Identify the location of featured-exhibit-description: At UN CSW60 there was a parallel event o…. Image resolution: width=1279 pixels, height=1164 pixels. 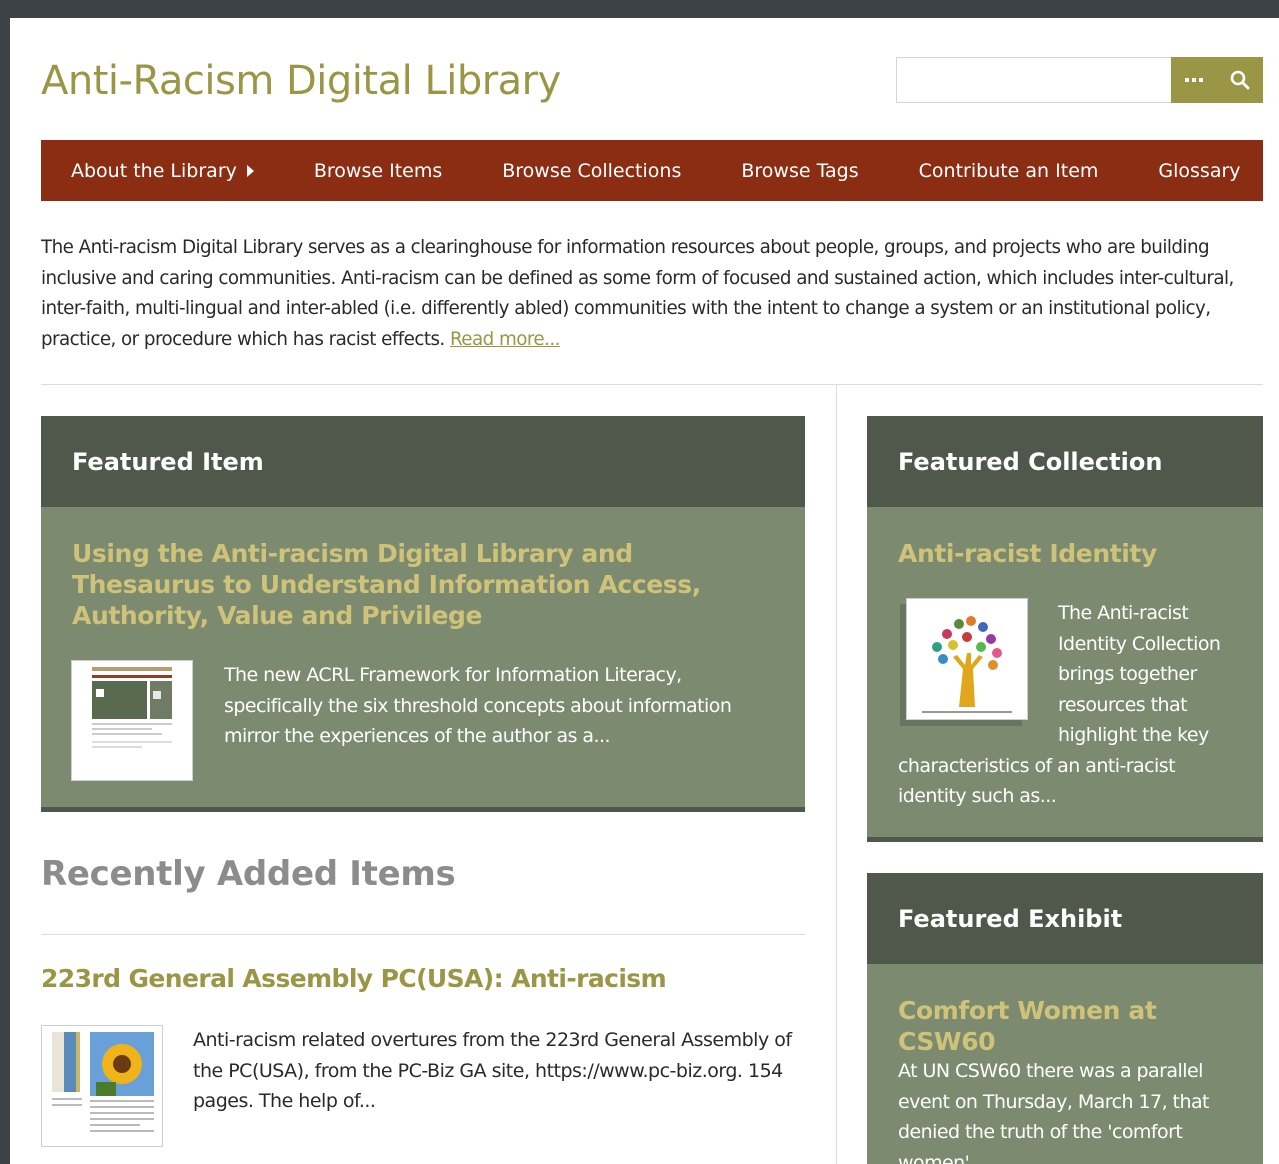
(1053, 1112).